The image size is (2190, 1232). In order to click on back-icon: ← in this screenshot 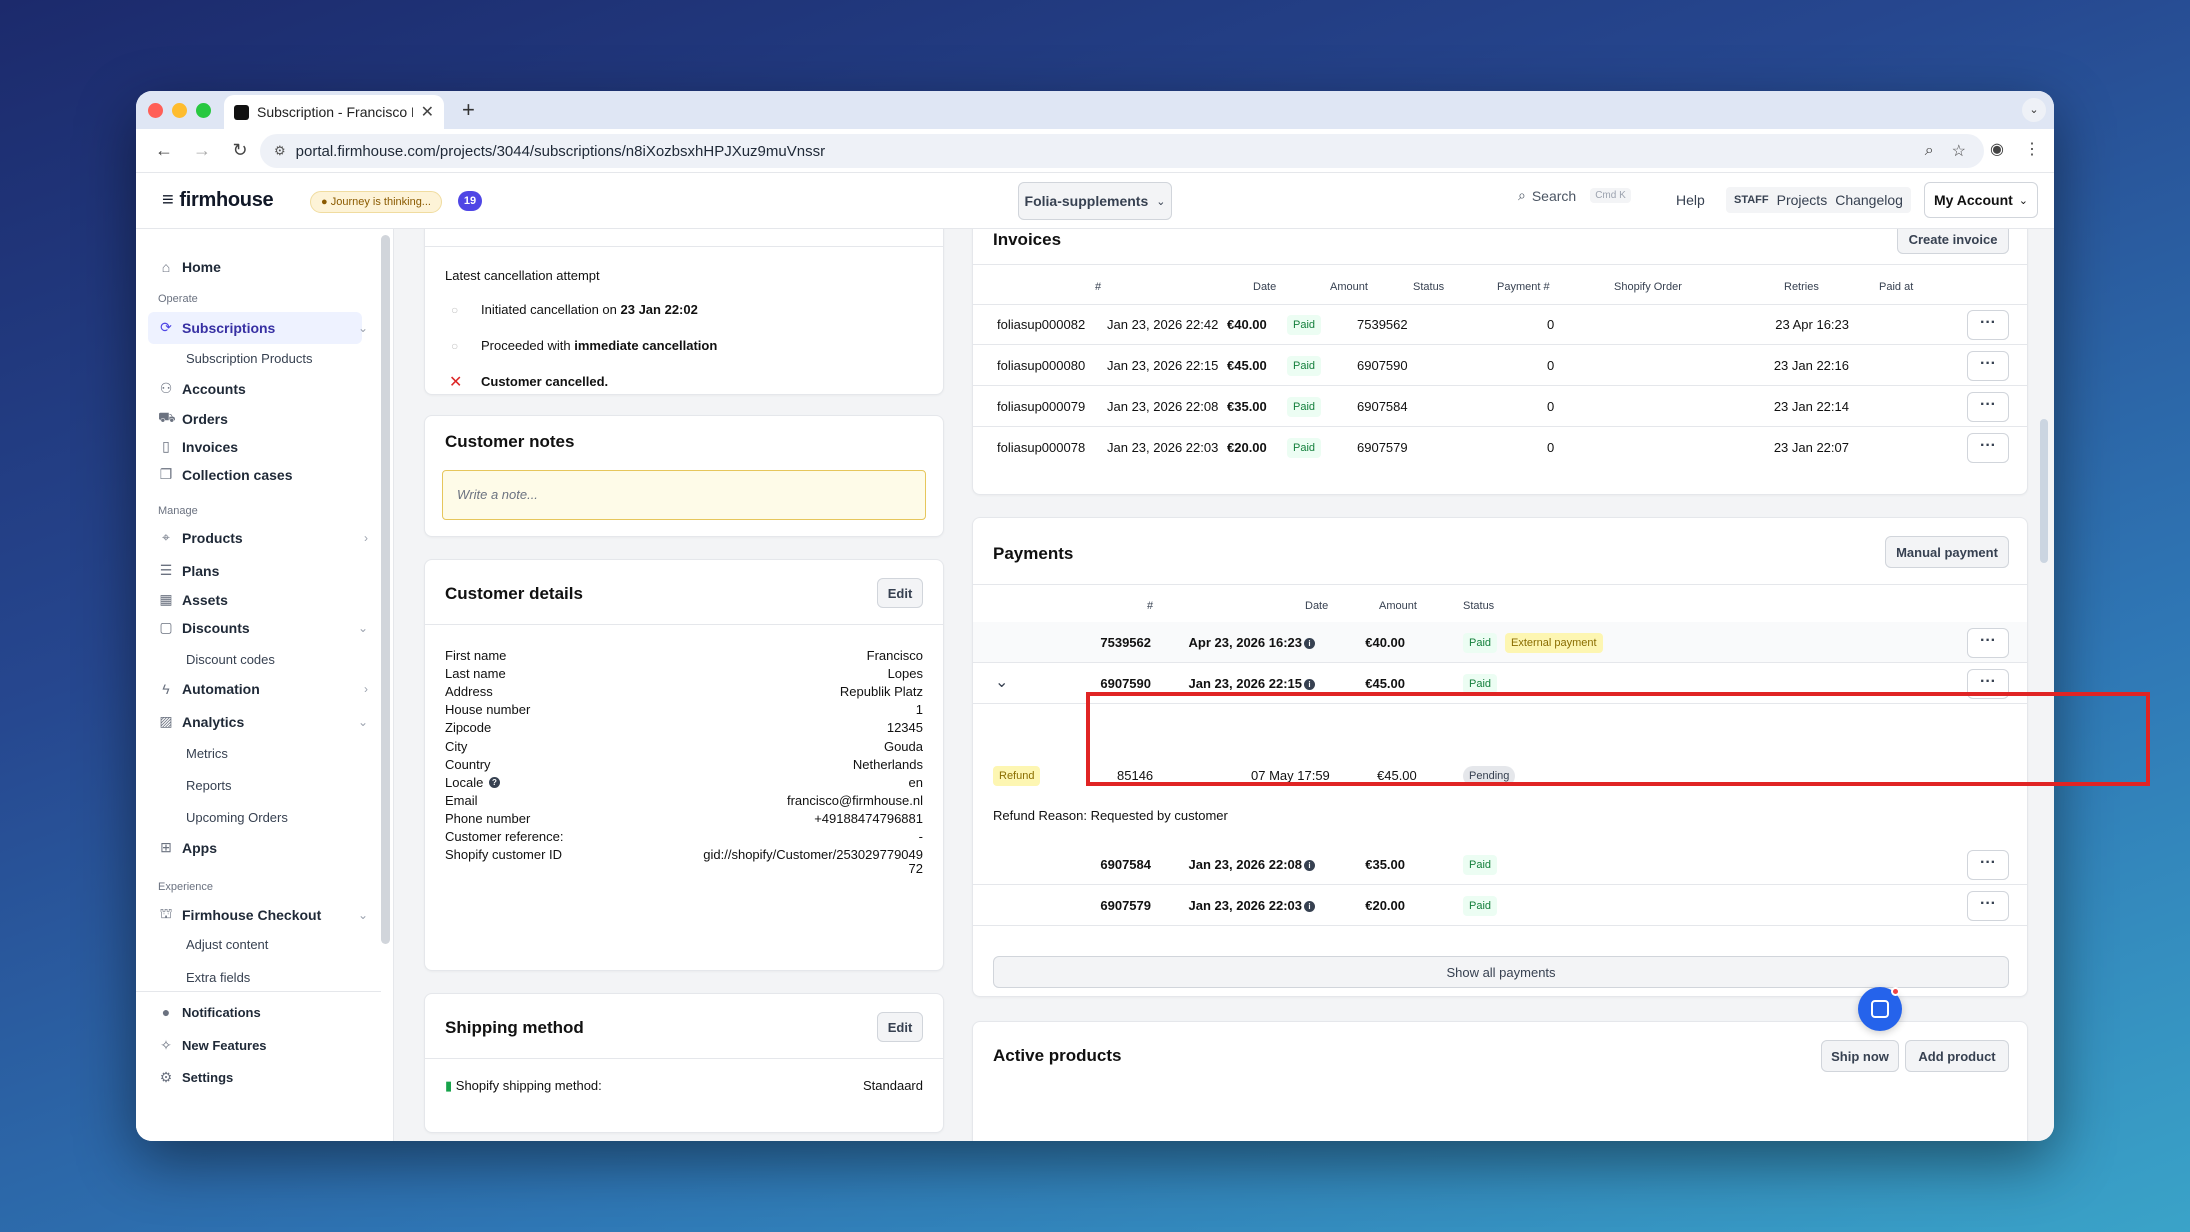, I will do `click(164, 150)`.